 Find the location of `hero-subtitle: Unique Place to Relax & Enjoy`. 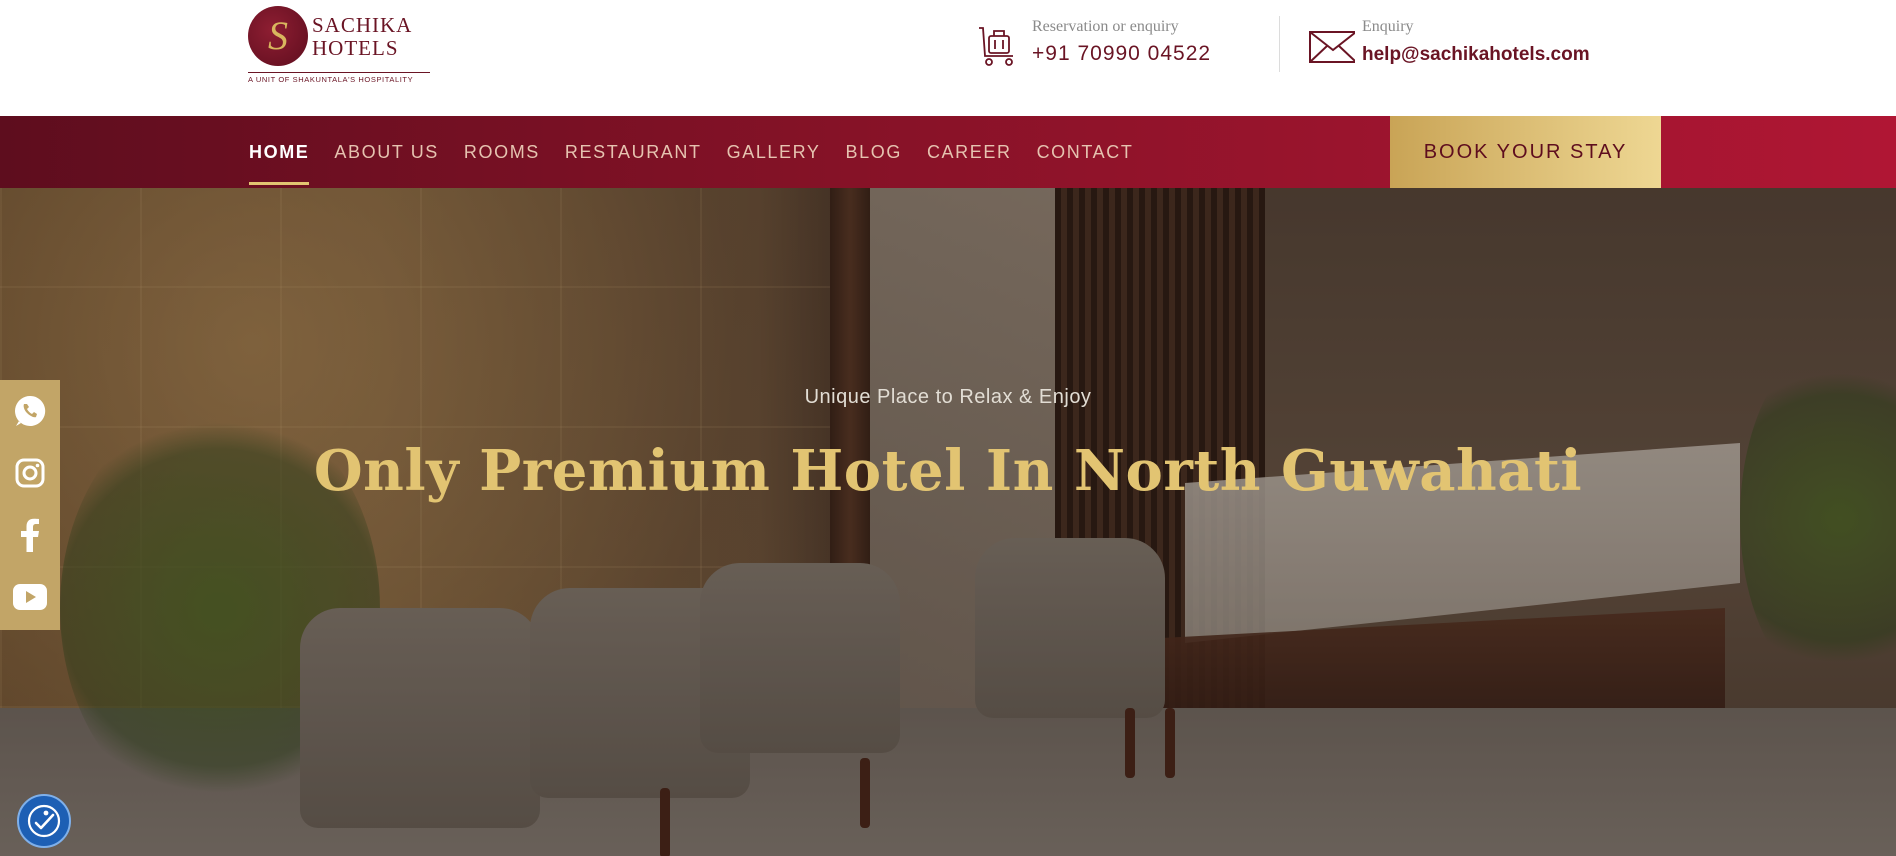

hero-subtitle: Unique Place to Relax & Enjoy is located at coordinates (948, 397).